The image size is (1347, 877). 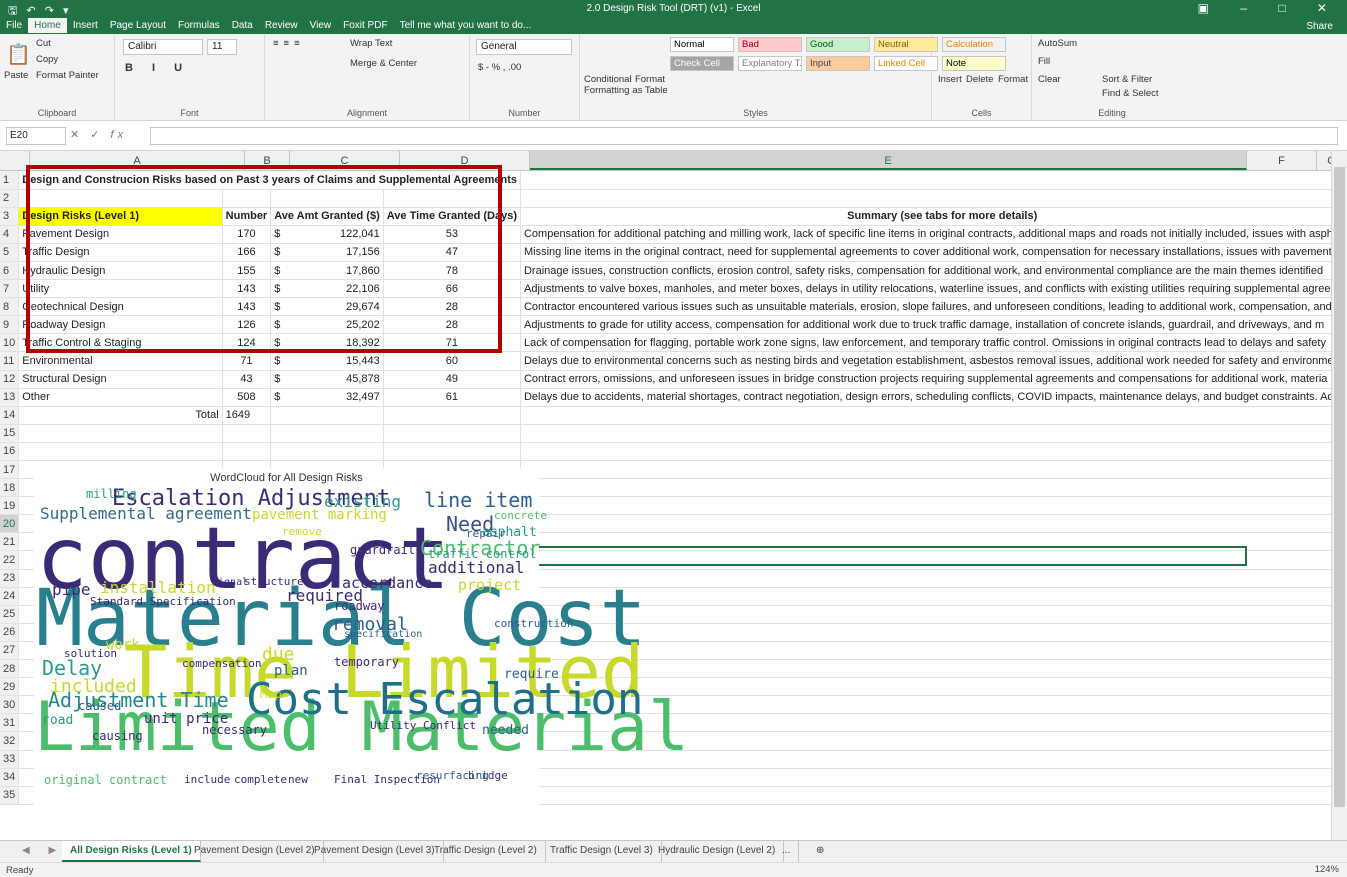 What do you see at coordinates (327, 216) in the screenshot?
I see `cell: Ave Amt Granted ($)` at bounding box center [327, 216].